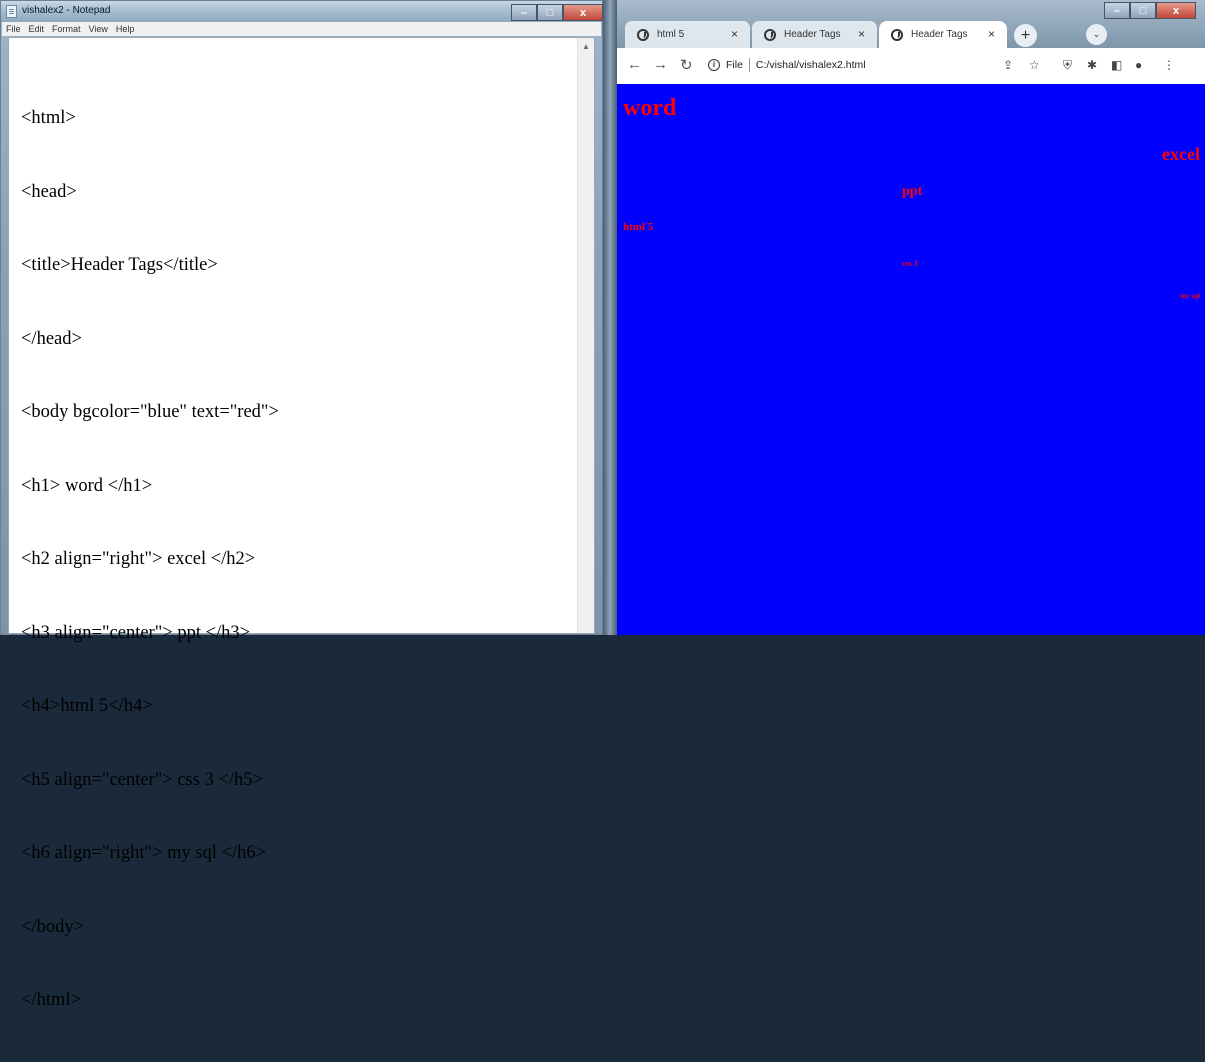 This screenshot has height=1062, width=1205. Describe the element at coordinates (634, 64) in the screenshot. I see `back-arrow-icon: ←` at that location.